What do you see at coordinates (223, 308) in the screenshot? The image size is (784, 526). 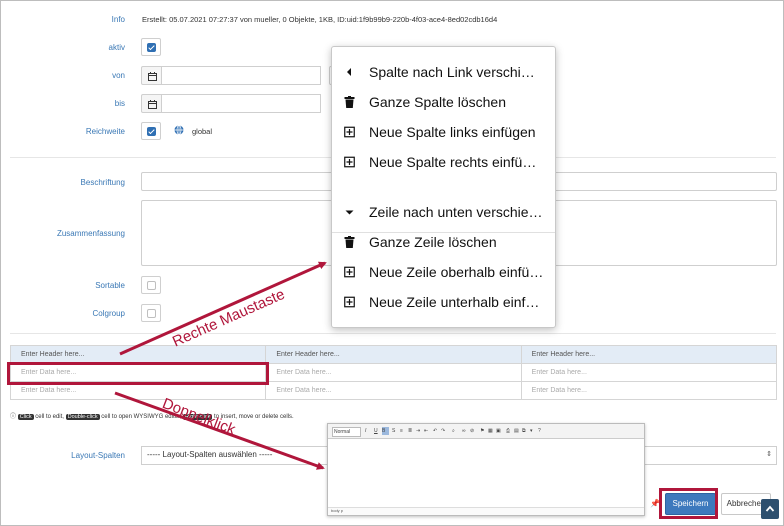 I see `arrow-right-click` at bounding box center [223, 308].